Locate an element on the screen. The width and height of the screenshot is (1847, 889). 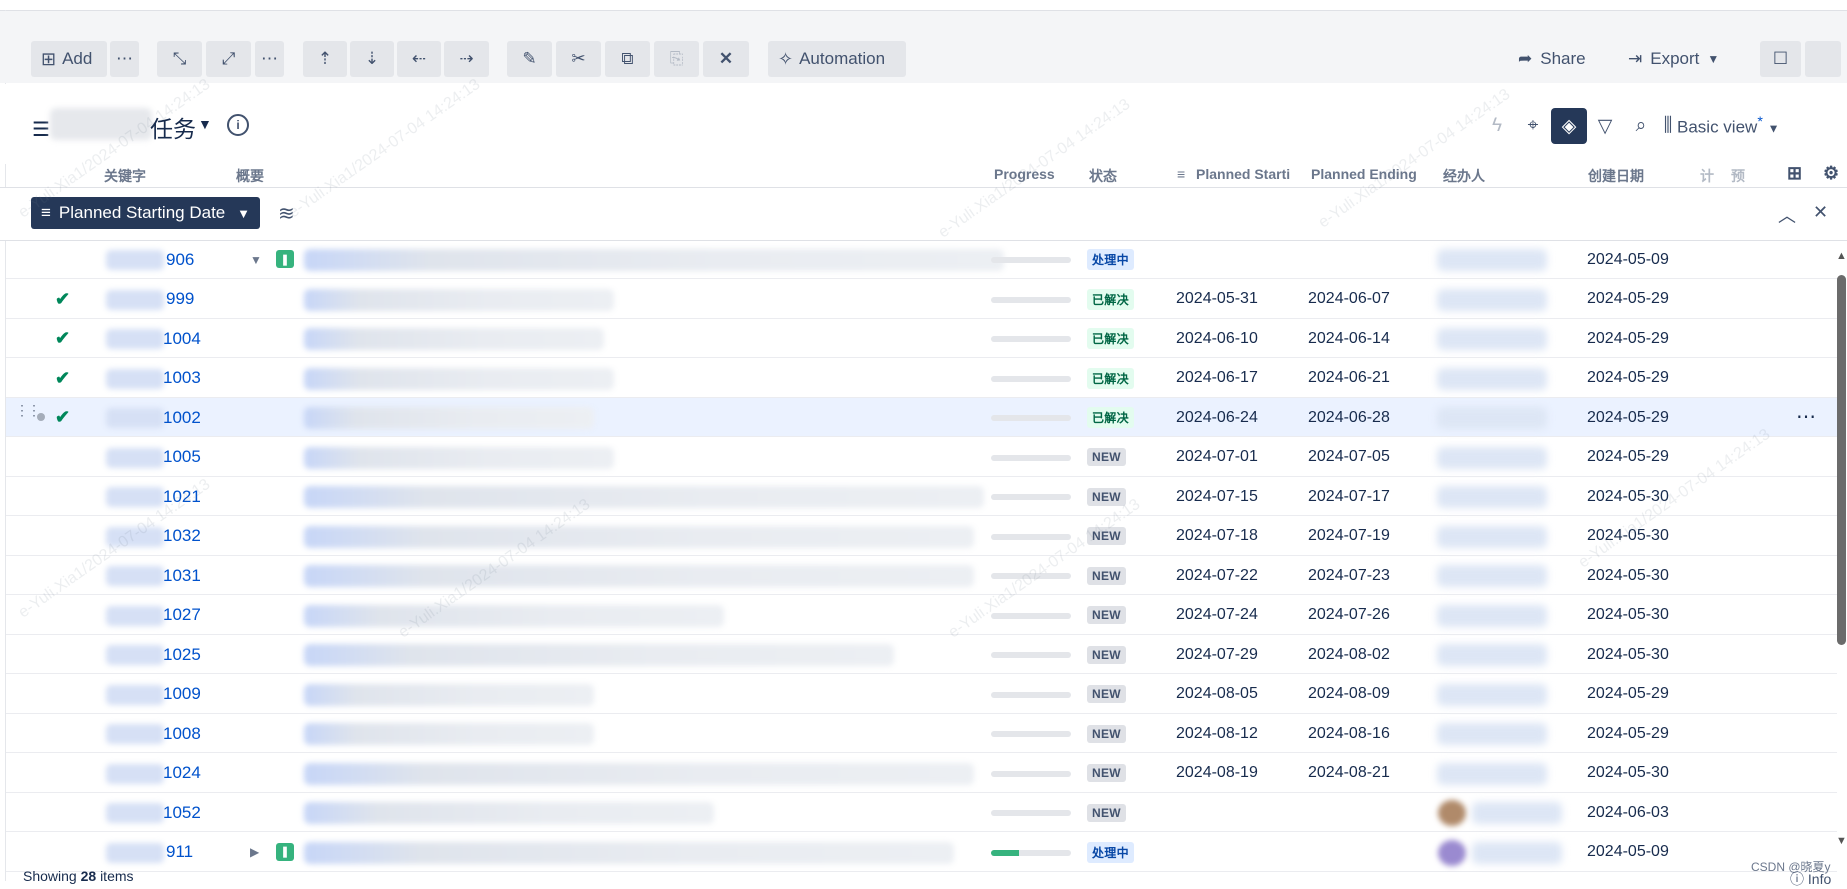
column-header-created: 创建日期 is located at coordinates (1616, 177).